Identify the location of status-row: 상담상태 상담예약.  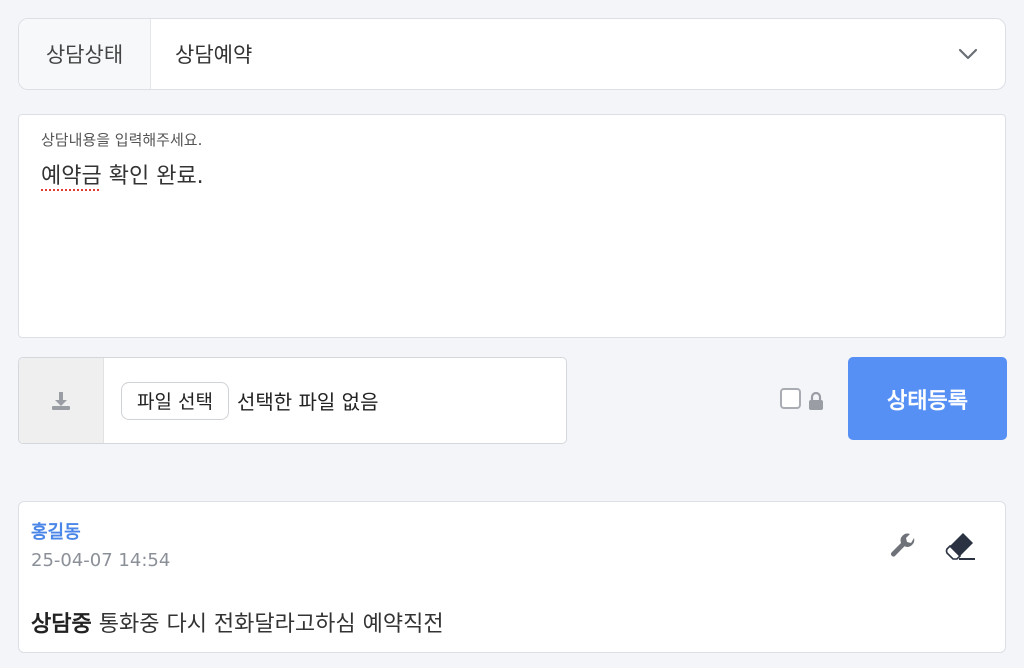
(512, 54).